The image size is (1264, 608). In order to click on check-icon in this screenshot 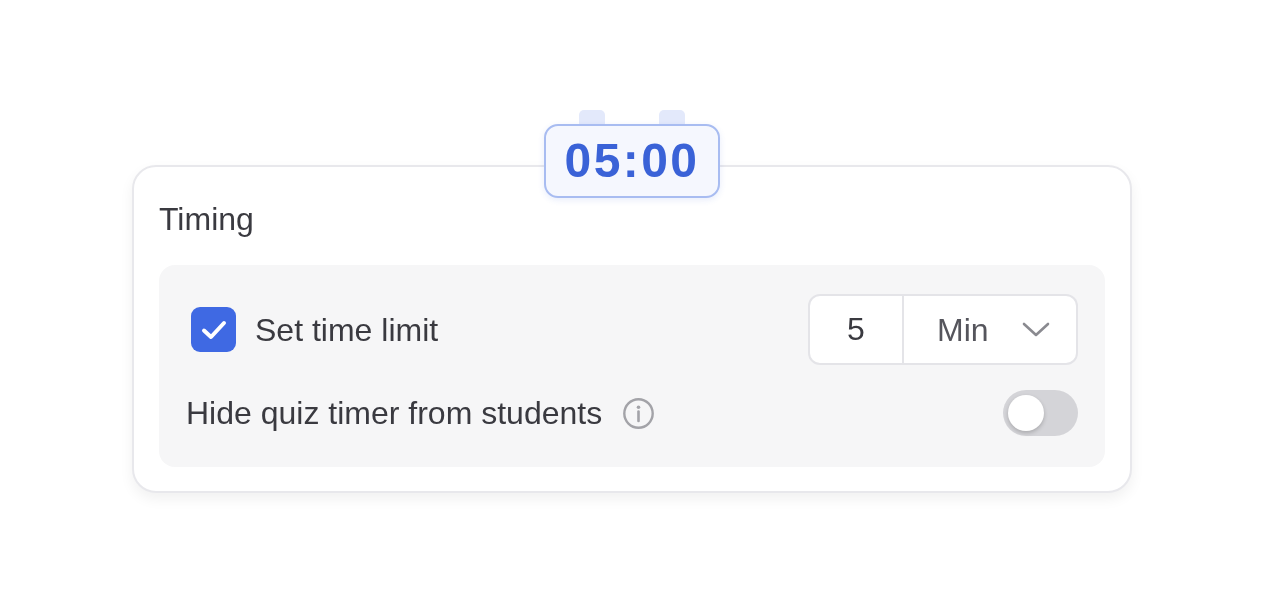, I will do `click(213, 329)`.